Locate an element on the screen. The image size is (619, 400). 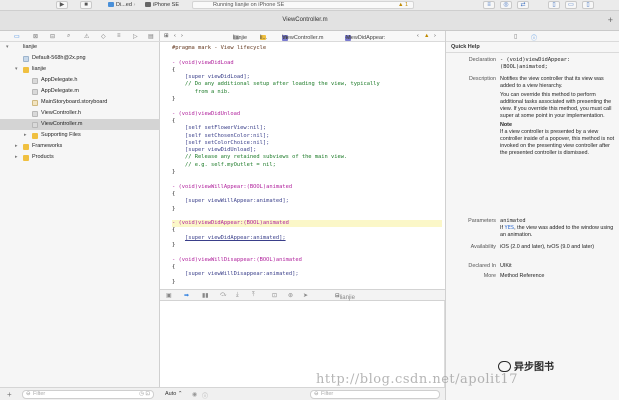
console-filter-input: ⊖ Filter is located at coordinates (375, 394).